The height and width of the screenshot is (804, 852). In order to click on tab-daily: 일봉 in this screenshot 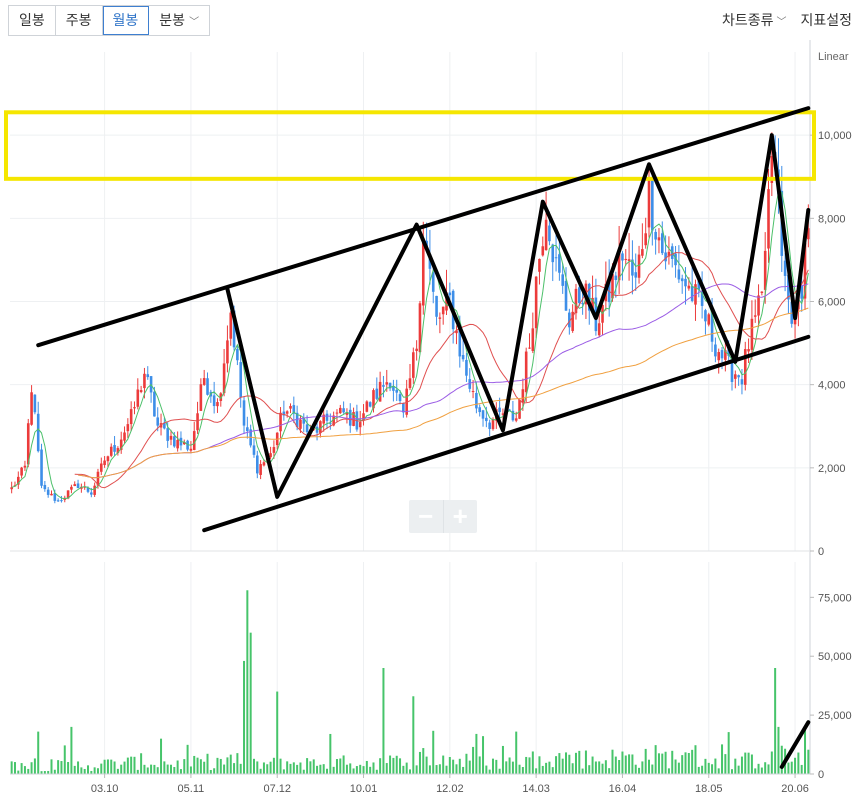, I will do `click(32, 20)`.